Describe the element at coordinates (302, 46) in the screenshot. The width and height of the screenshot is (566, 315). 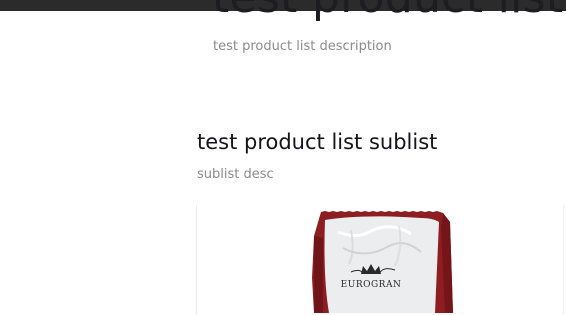
I see `page-description: test product list description` at that location.